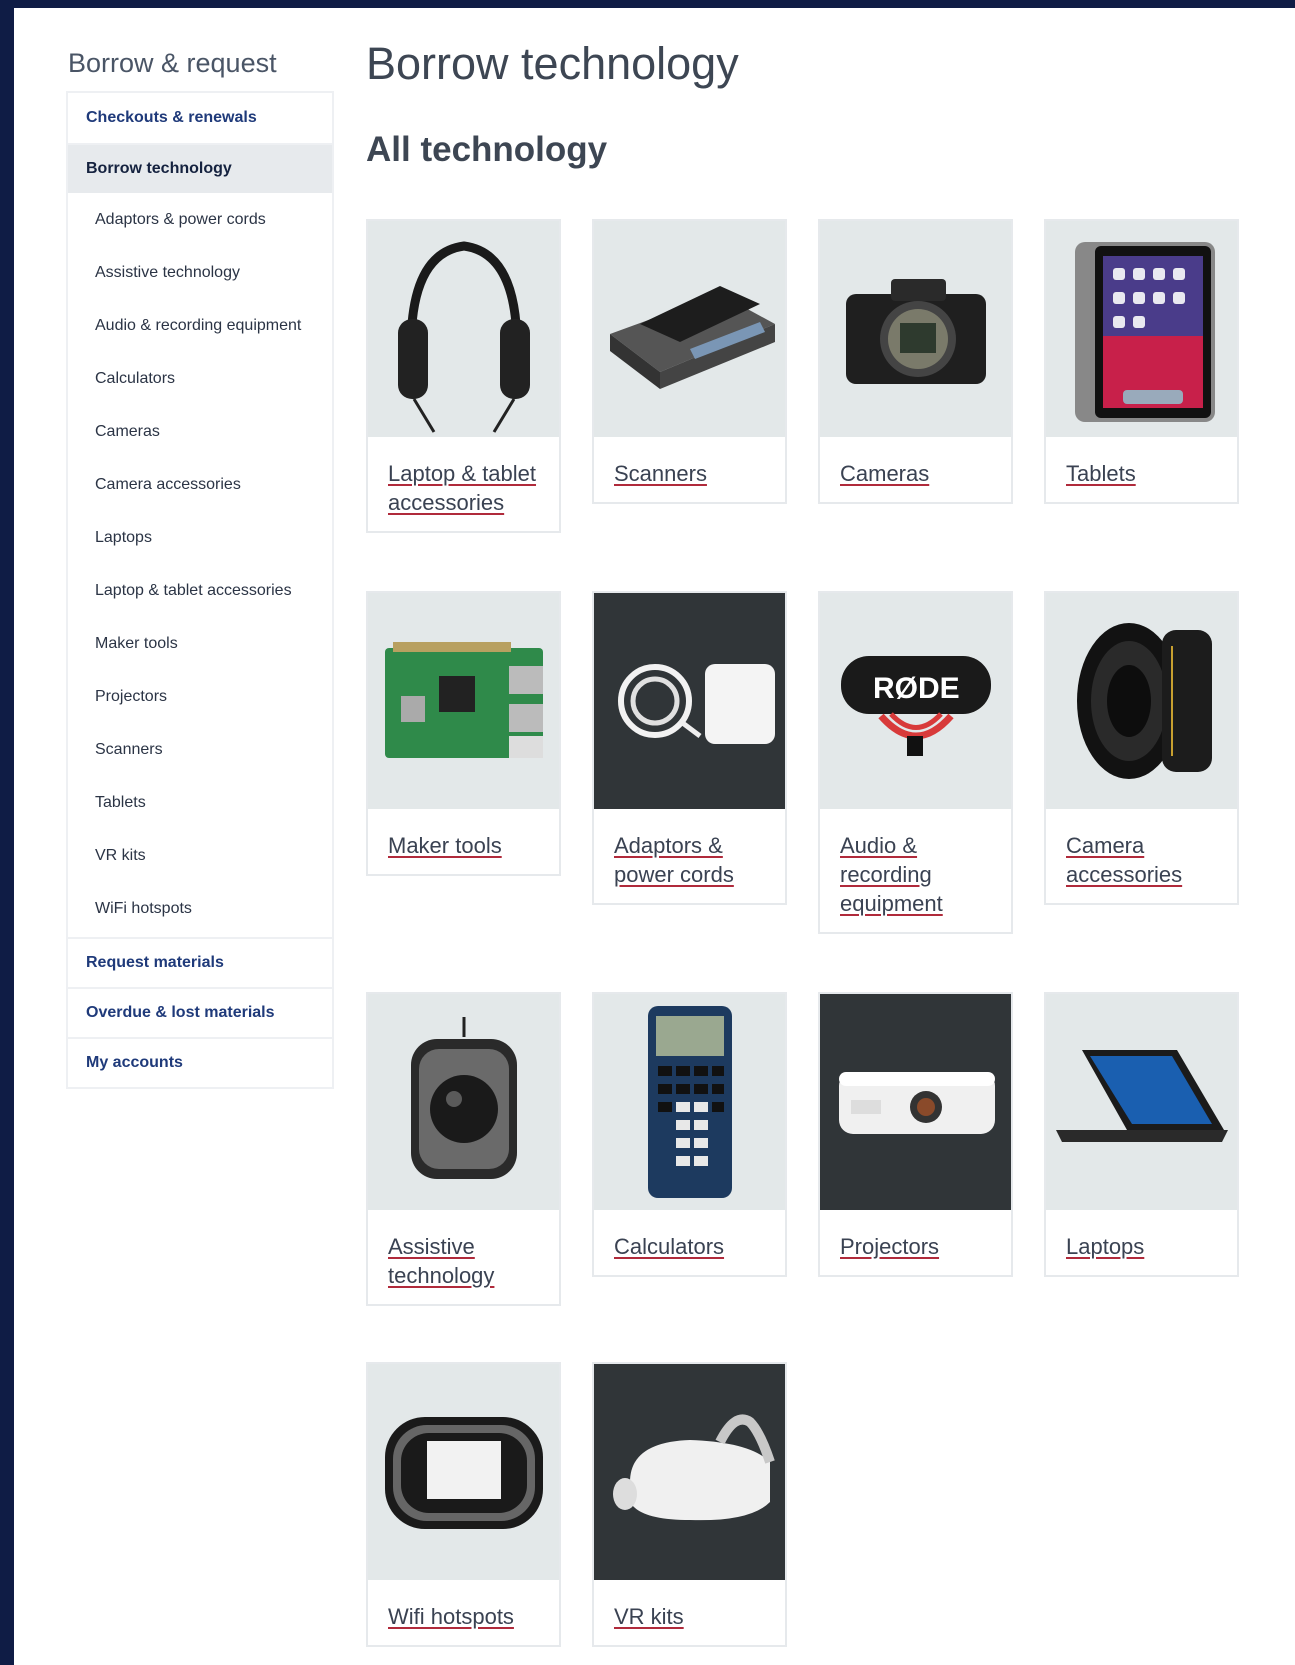 The height and width of the screenshot is (1665, 1295). I want to click on main-content: Borrow technology All technology, so click(811, 104).